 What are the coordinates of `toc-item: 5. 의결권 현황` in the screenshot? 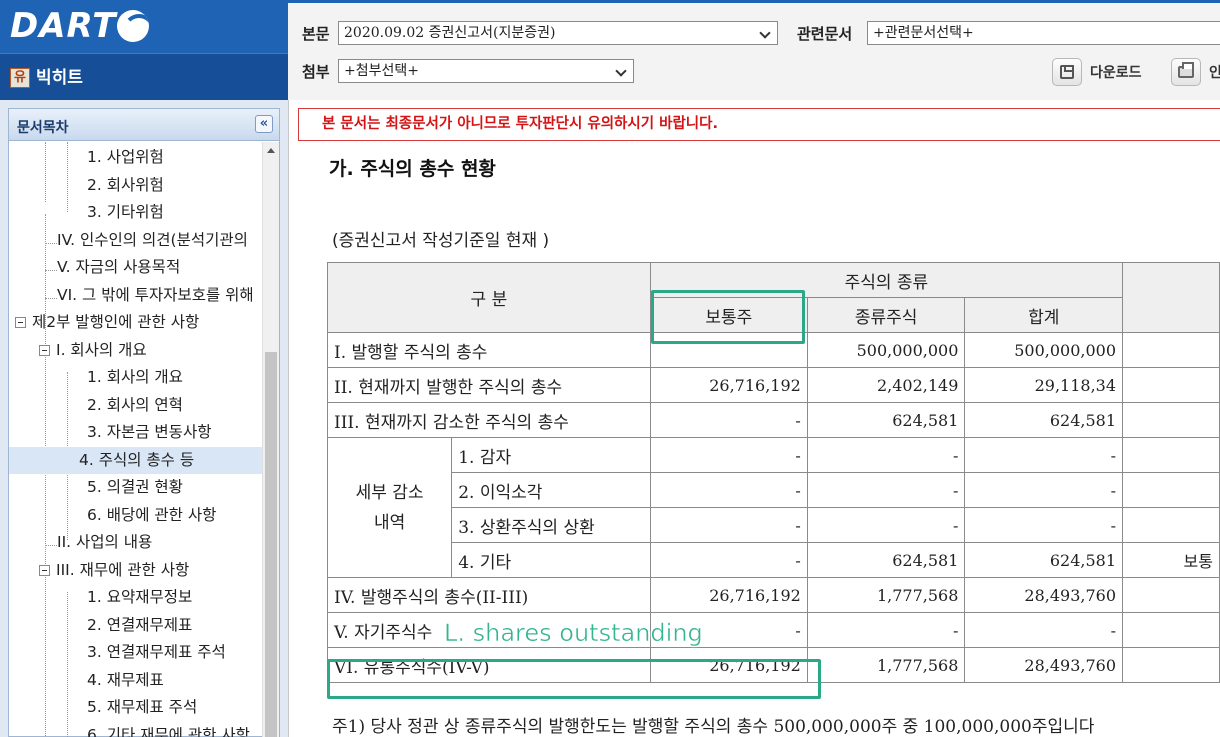 It's located at (135, 487).